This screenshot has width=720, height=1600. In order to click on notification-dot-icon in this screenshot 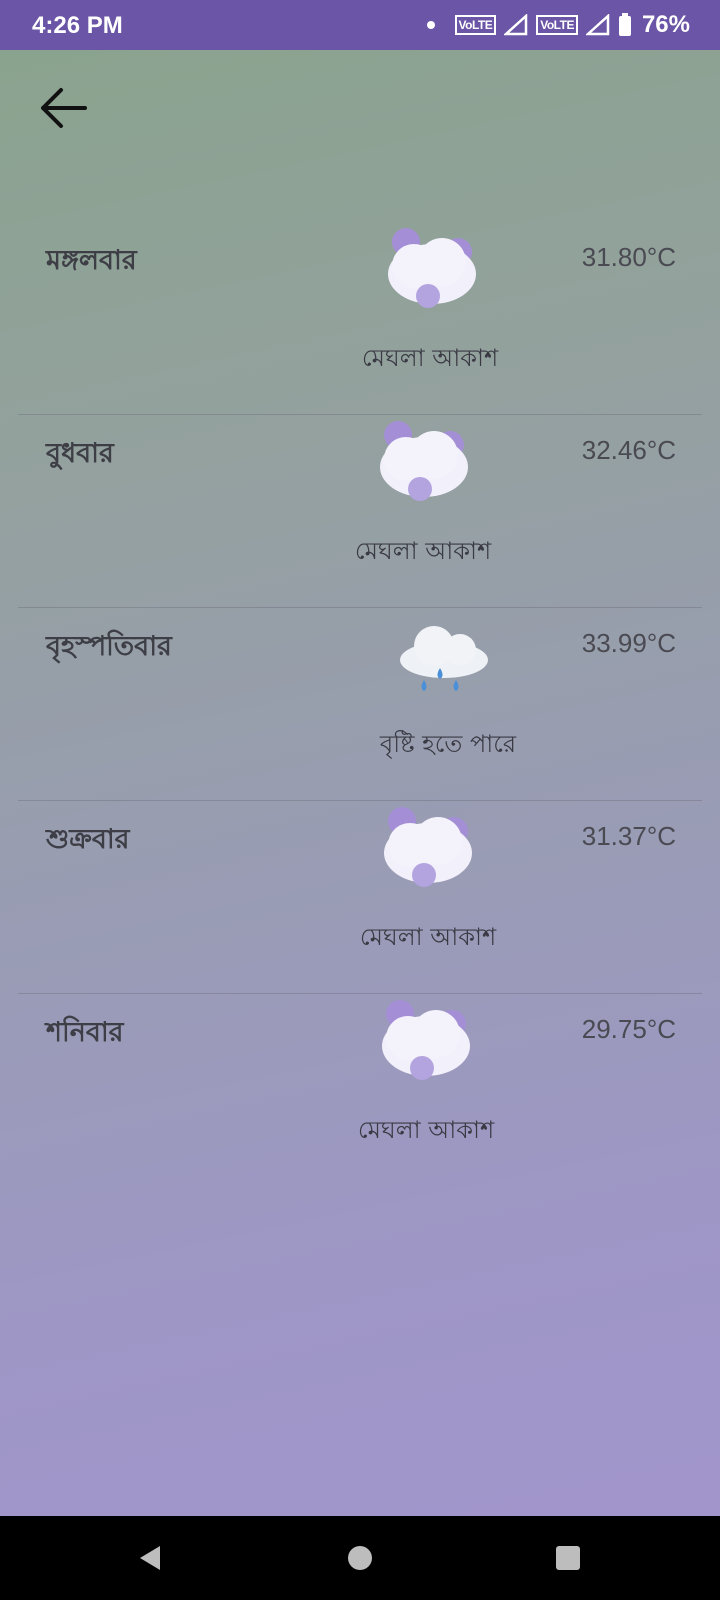, I will do `click(430, 25)`.